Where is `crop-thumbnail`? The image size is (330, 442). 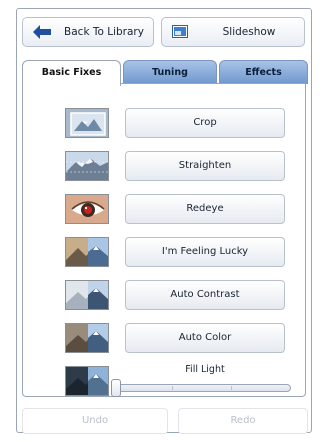 crop-thumbnail is located at coordinates (87, 123).